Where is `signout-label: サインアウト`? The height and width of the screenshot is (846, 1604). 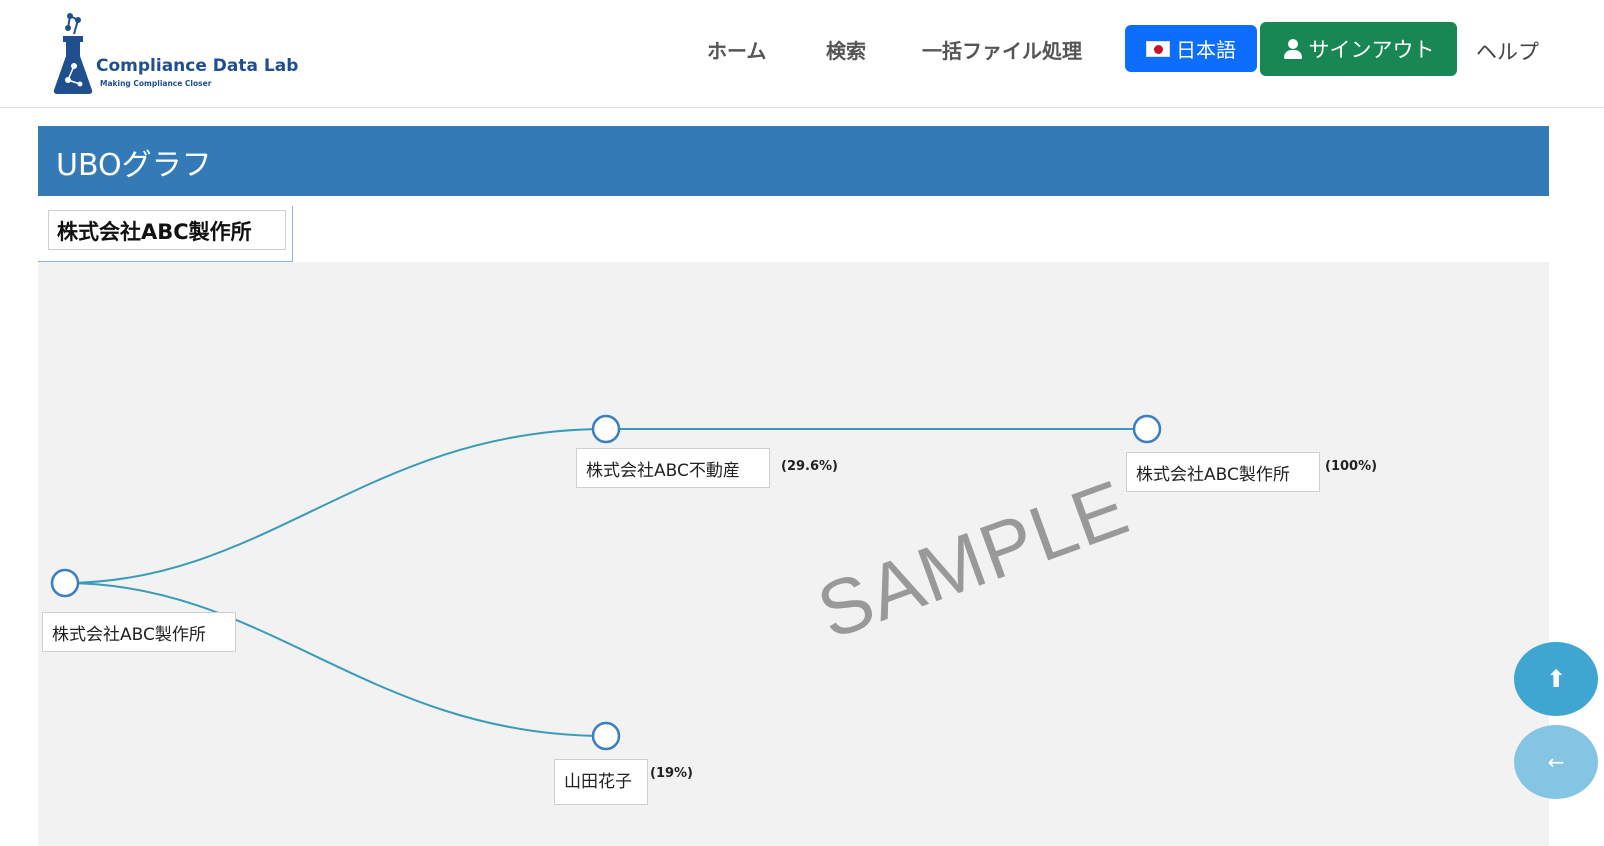
signout-label: サインアウト is located at coordinates (1371, 50).